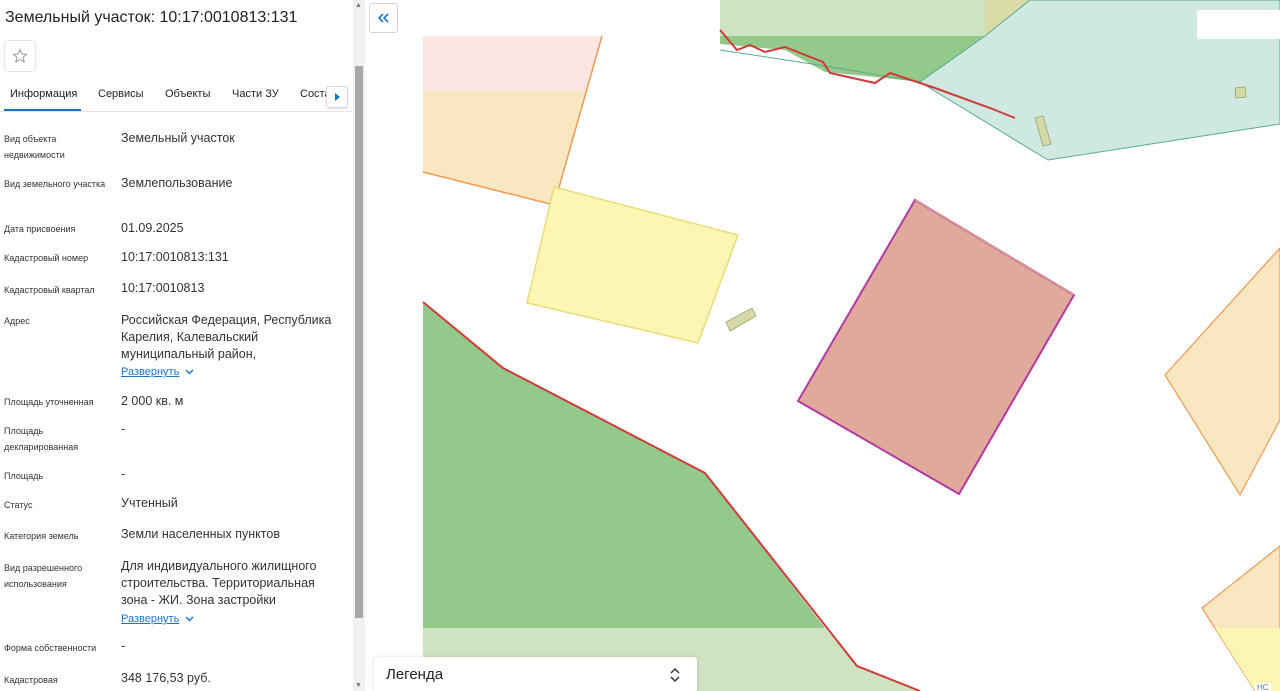 The height and width of the screenshot is (691, 1280). Describe the element at coordinates (178, 138) in the screenshot. I see `field-value-object-type: Земельный участок` at that location.